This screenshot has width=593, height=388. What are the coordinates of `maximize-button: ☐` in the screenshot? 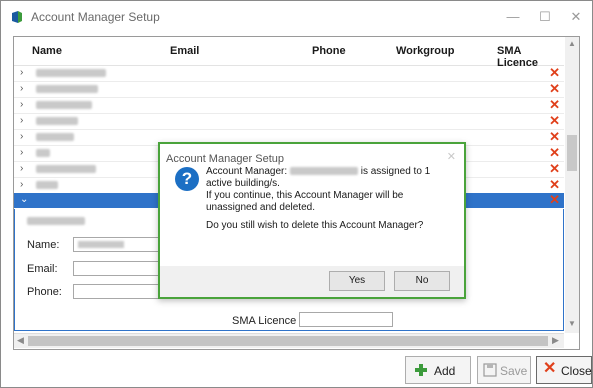 It's located at (545, 17).